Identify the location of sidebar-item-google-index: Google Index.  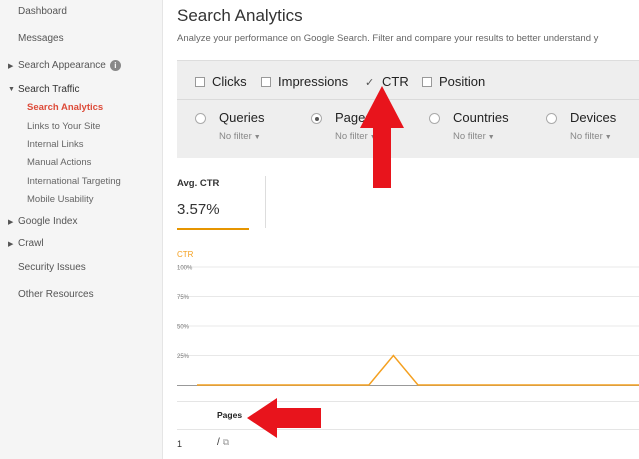
(48, 221).